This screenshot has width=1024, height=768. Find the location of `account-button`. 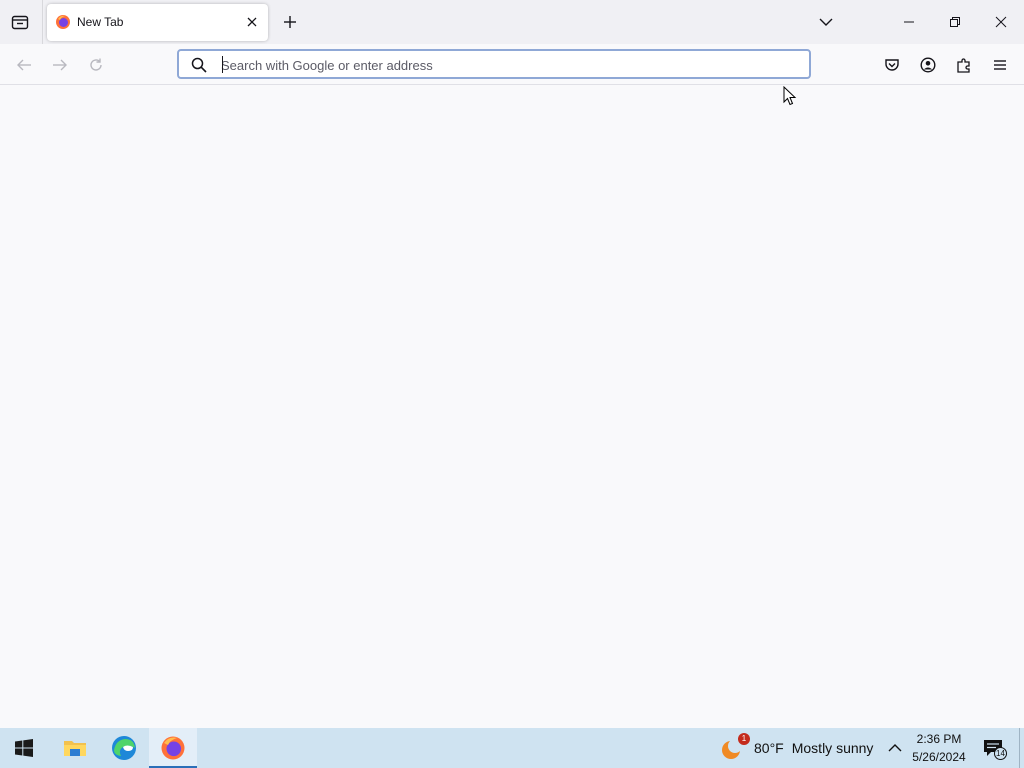

account-button is located at coordinates (928, 65).